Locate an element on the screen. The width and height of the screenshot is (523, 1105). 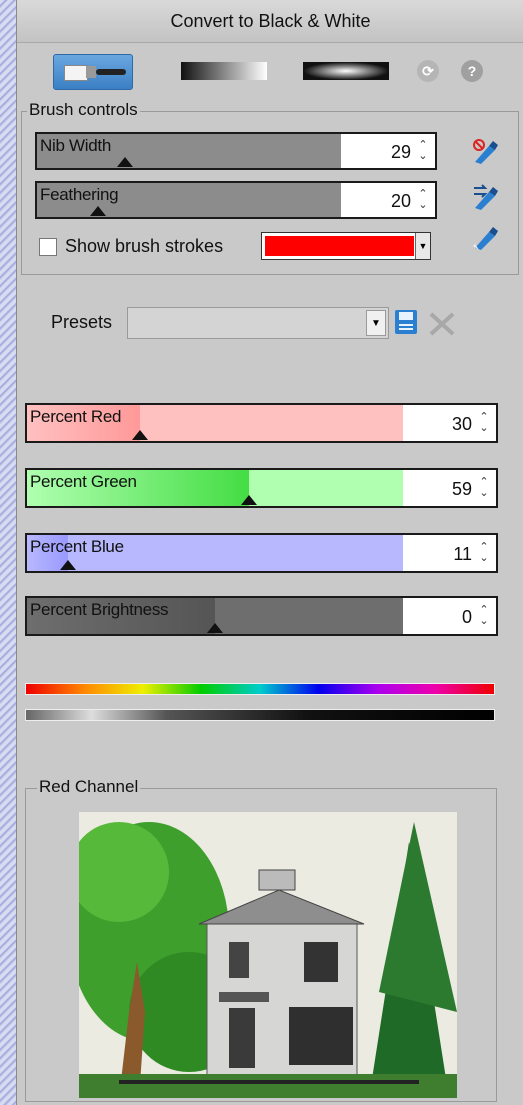
nib-width-label: Nib Width is located at coordinates (75, 145).